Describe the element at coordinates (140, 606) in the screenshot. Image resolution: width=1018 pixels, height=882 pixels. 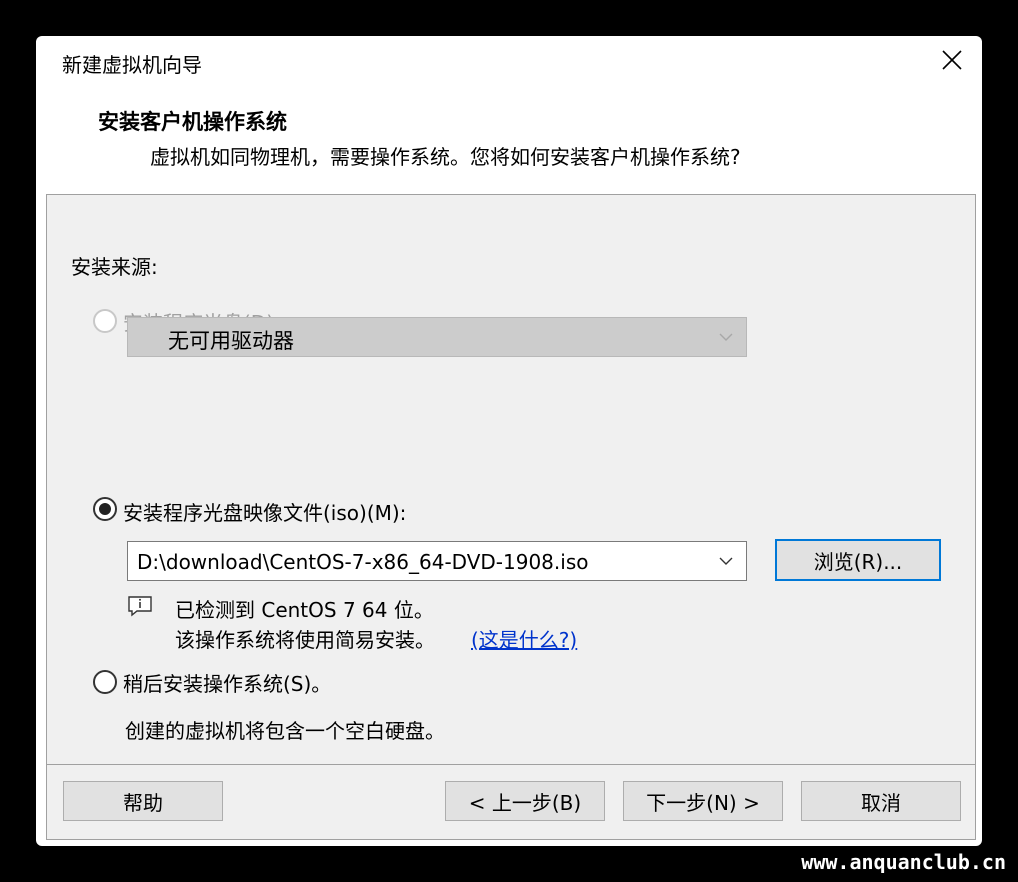
I see `info-icon` at that location.